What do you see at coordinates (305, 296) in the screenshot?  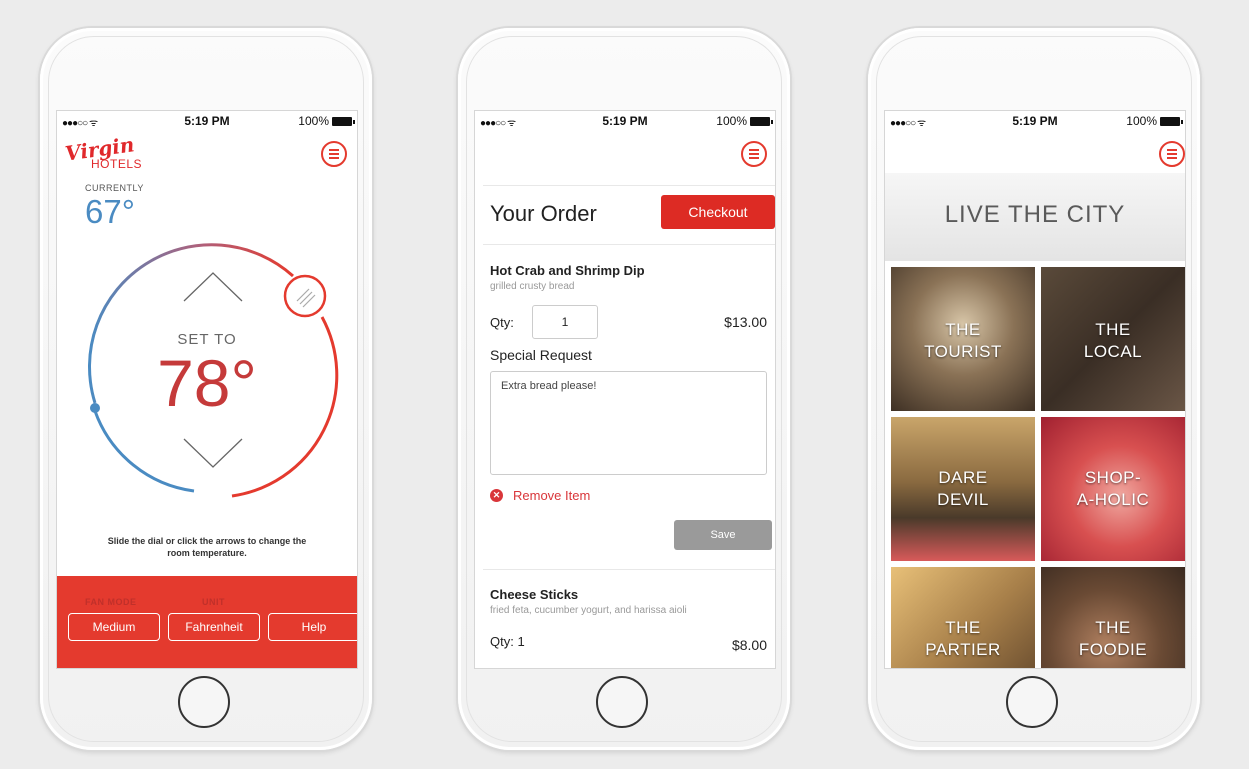 I see `dial-drag-handle` at bounding box center [305, 296].